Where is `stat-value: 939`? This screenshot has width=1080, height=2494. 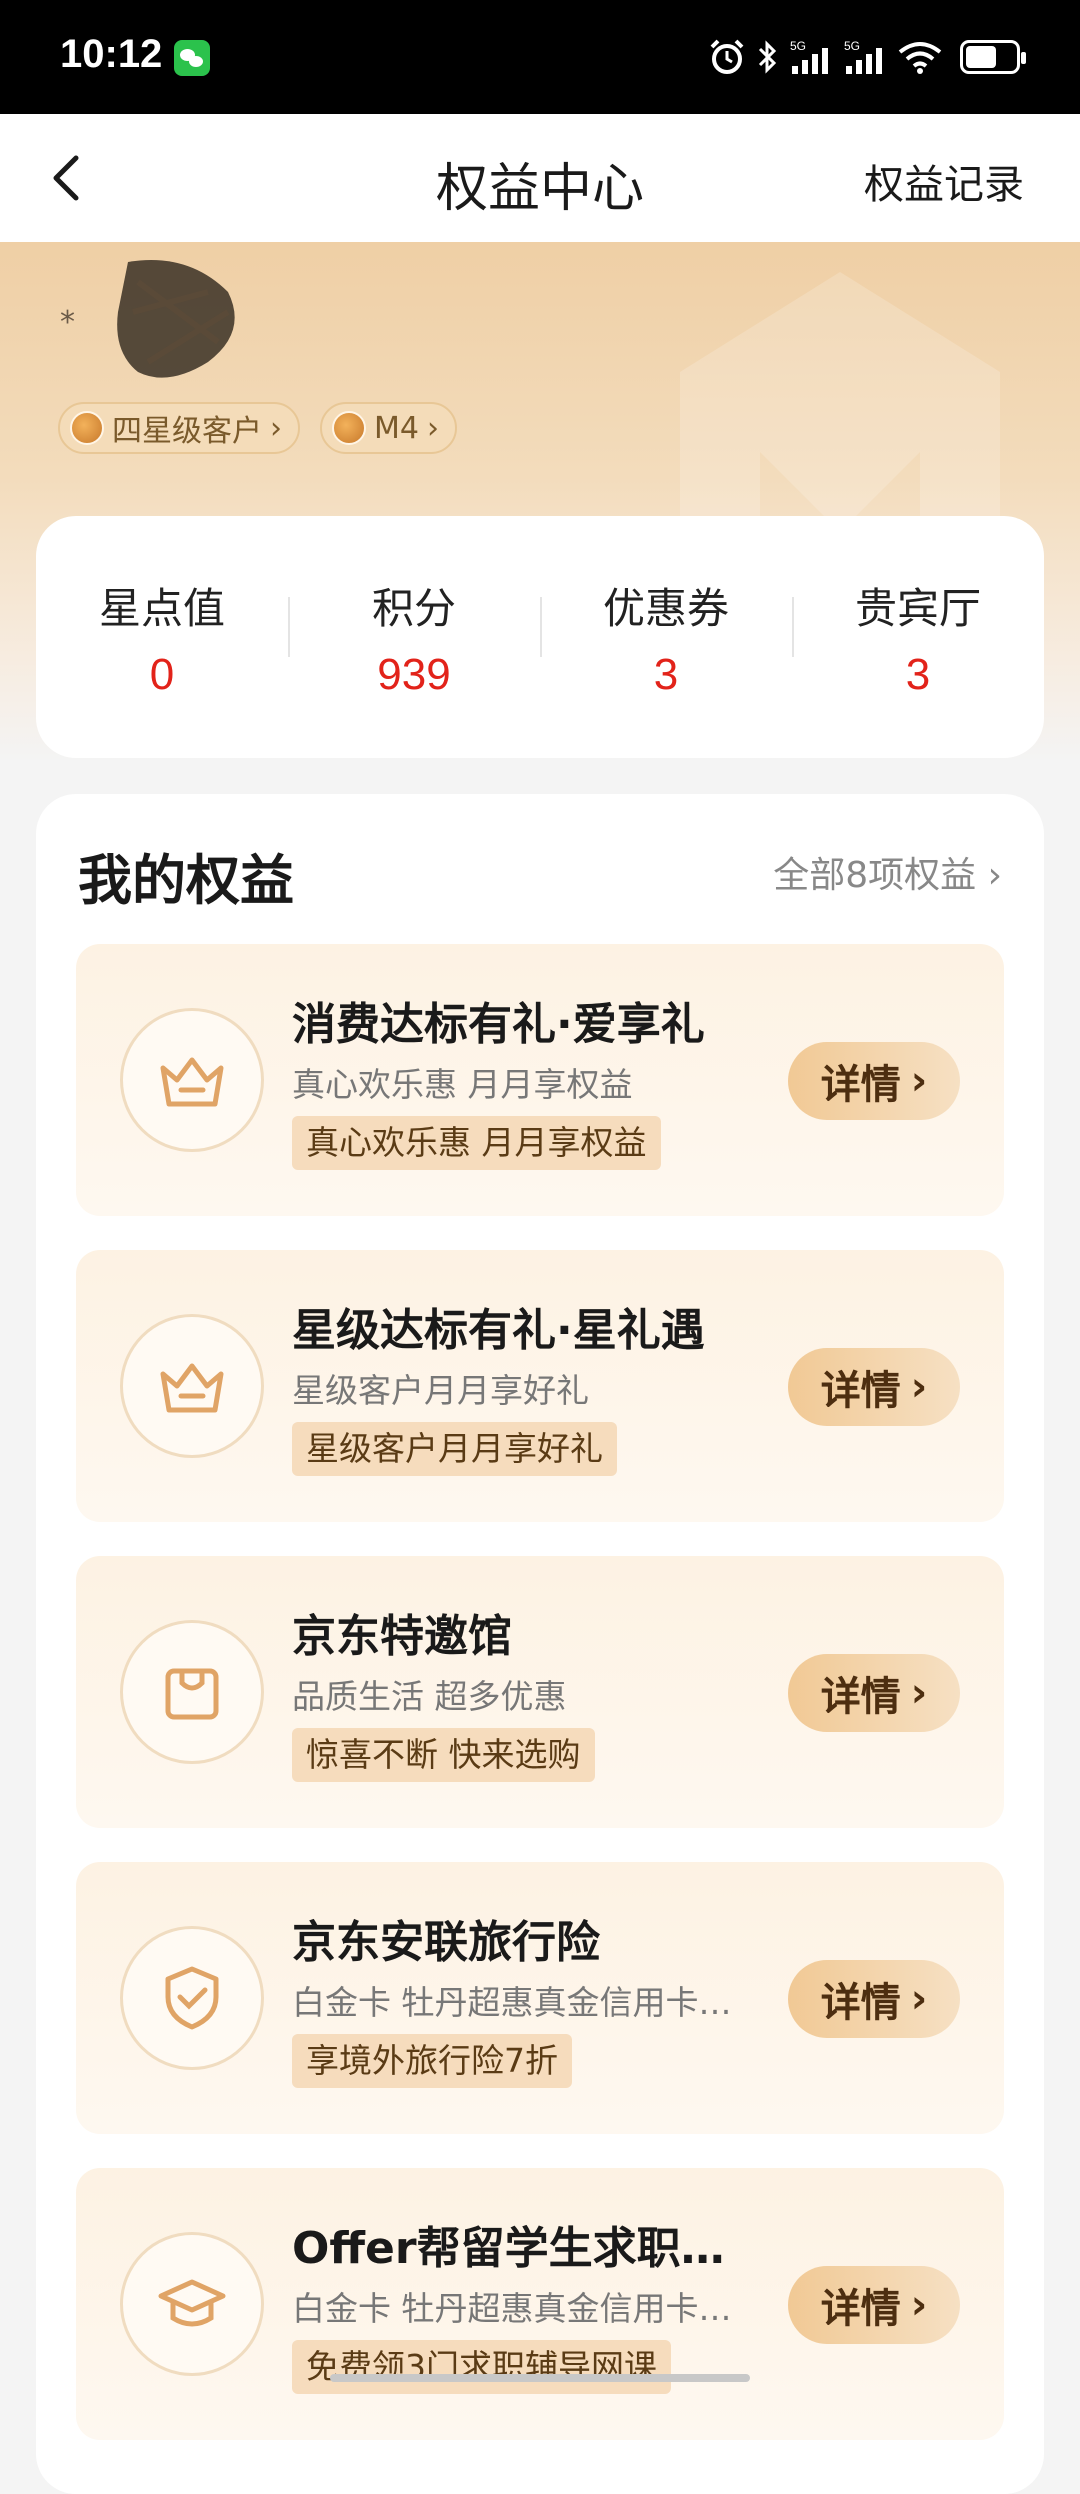 stat-value: 939 is located at coordinates (414, 675).